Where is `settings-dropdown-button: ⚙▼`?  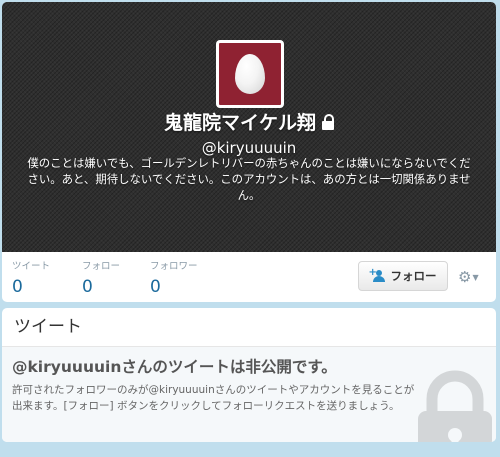
settings-dropdown-button: ⚙▼ is located at coordinates (473, 277).